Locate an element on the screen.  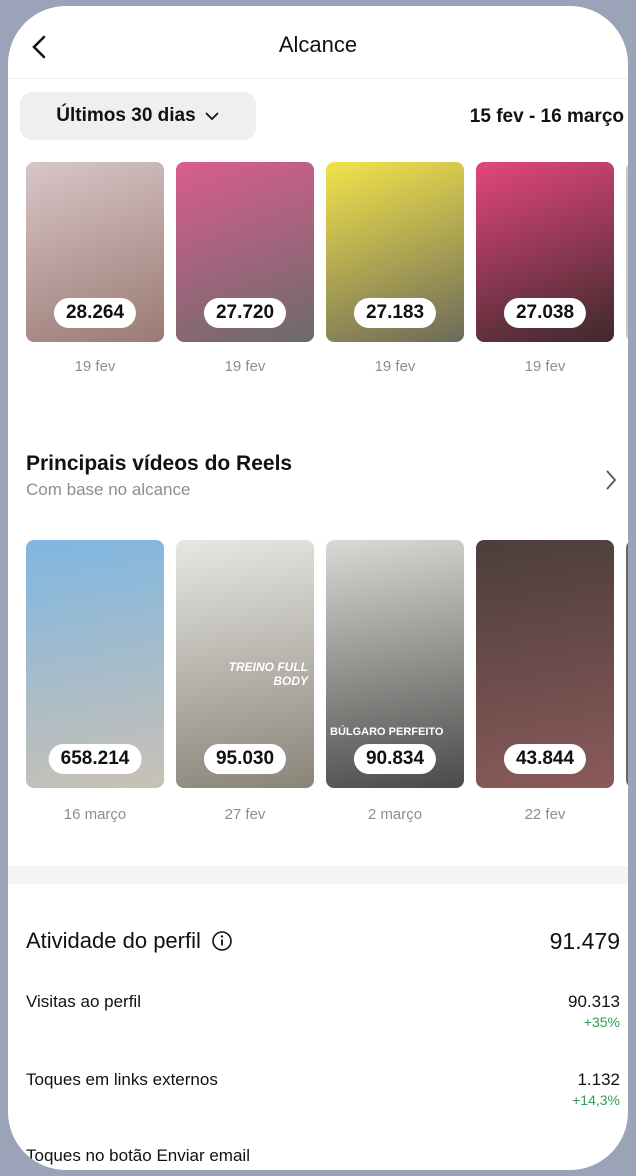
date-range-dropdown: Últimos 30 dias is located at coordinates (138, 116).